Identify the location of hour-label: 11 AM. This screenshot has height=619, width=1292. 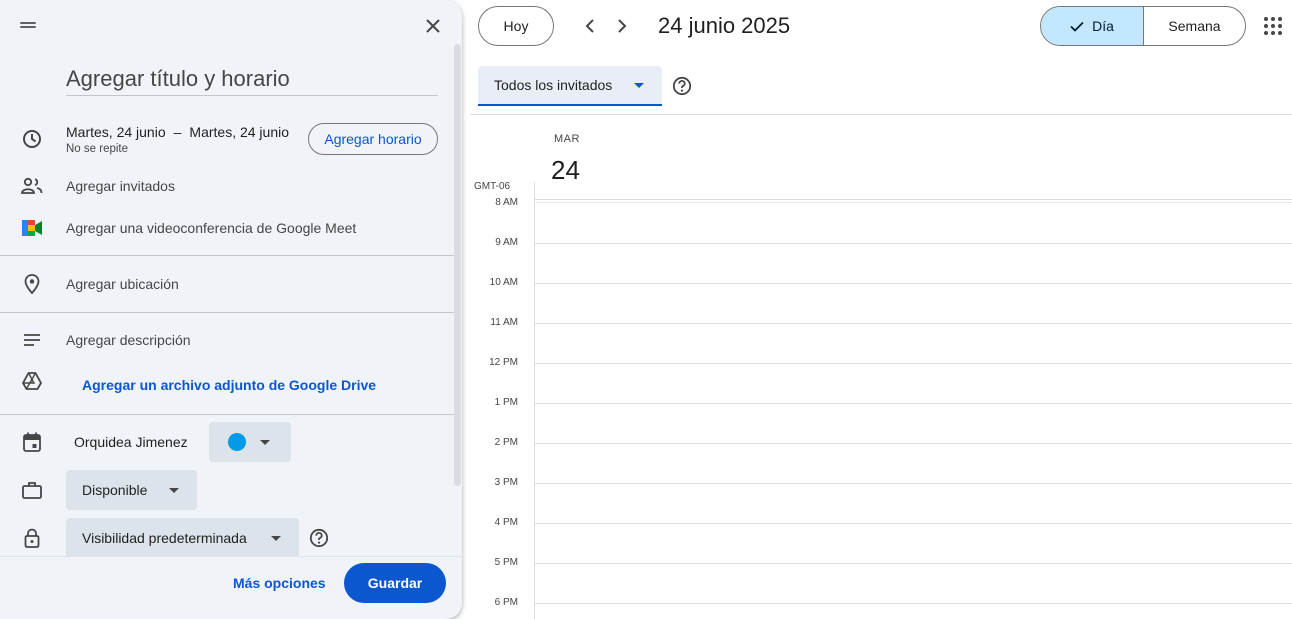
(504, 322).